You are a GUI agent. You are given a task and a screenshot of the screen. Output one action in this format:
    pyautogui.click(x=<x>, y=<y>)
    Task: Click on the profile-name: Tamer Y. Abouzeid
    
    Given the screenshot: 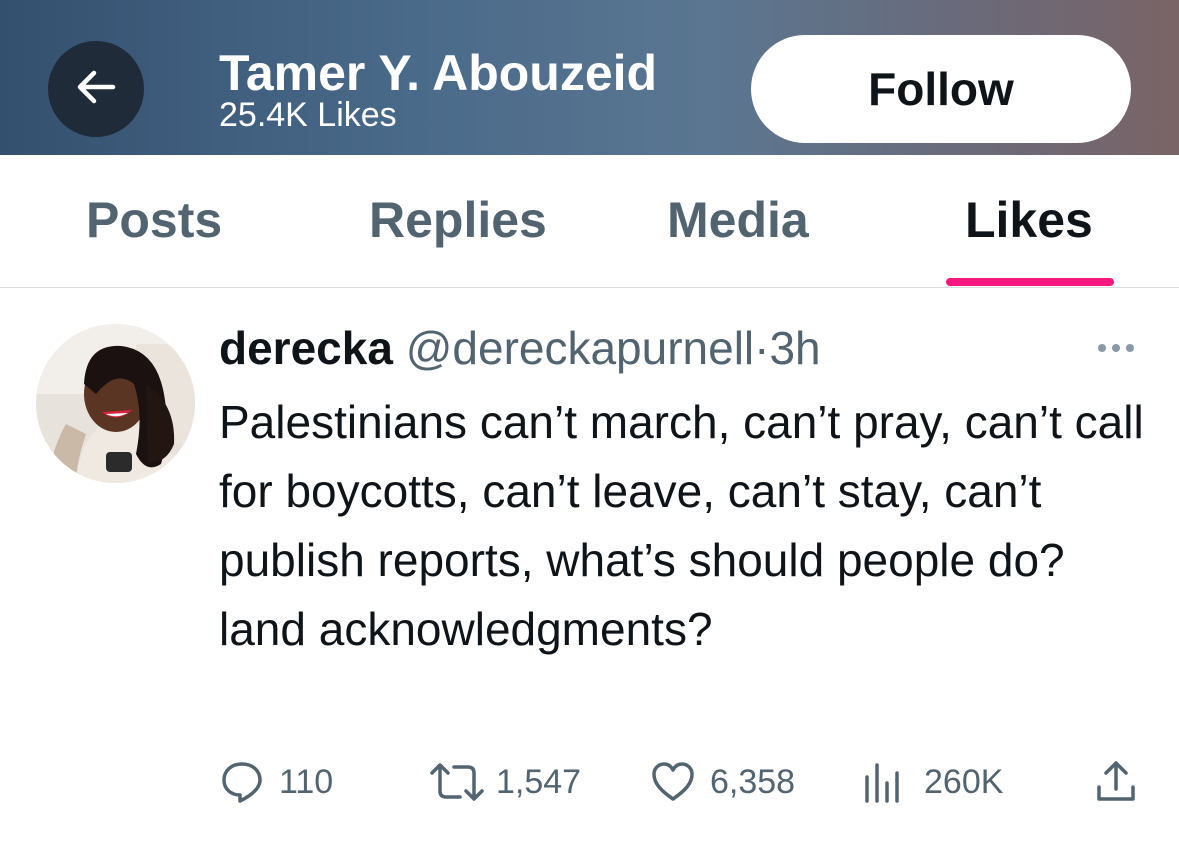 What is the action you would take?
    pyautogui.click(x=438, y=73)
    